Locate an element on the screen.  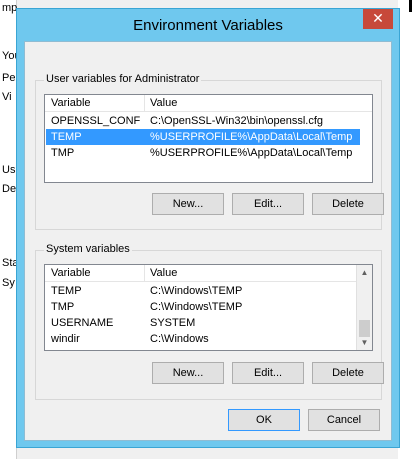
background-text: De is located at coordinates (9, 189).